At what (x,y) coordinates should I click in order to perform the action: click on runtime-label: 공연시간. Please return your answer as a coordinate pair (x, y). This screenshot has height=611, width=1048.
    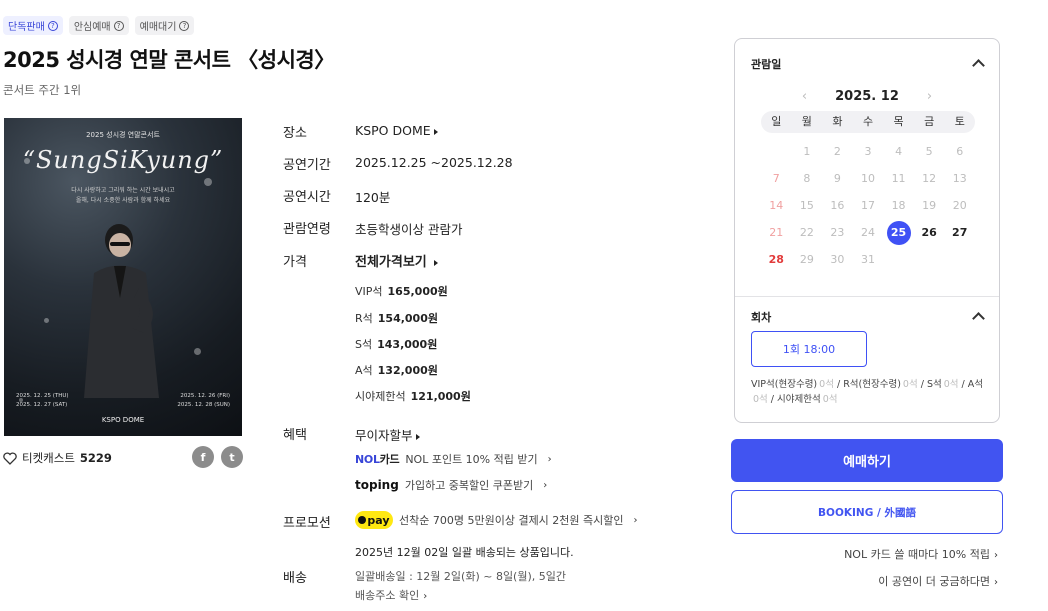
    Looking at the image, I should click on (307, 197).